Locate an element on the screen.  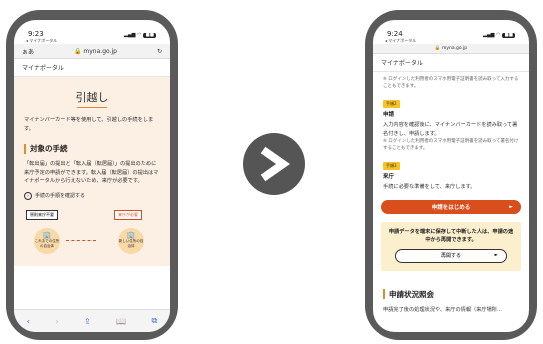
status-section-title: 申請状況照会 is located at coordinates (411, 294).